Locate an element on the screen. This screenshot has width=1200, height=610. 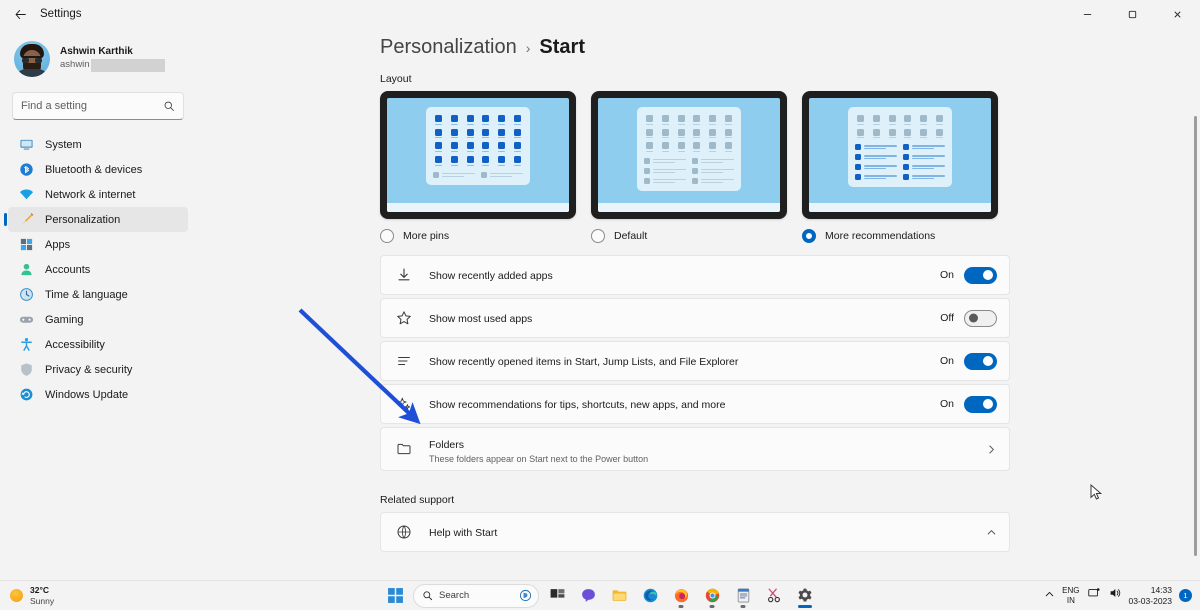
layout-option-label: Default is located at coordinates (631, 236).